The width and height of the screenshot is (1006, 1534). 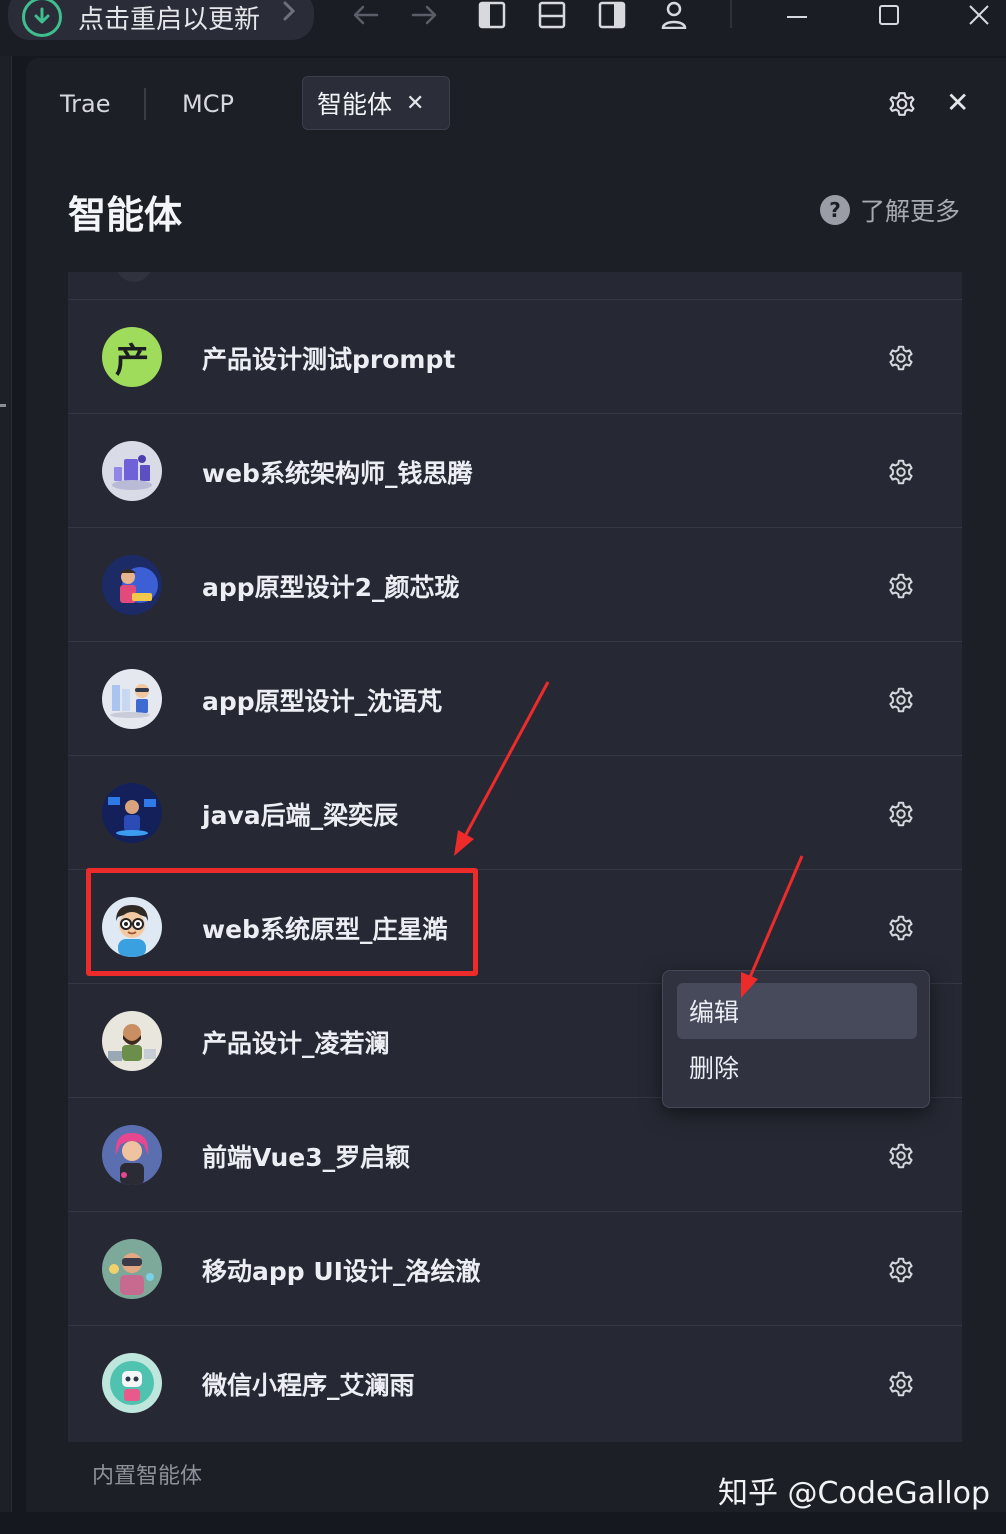 What do you see at coordinates (6, 795) in the screenshot?
I see `left-activity-strip` at bounding box center [6, 795].